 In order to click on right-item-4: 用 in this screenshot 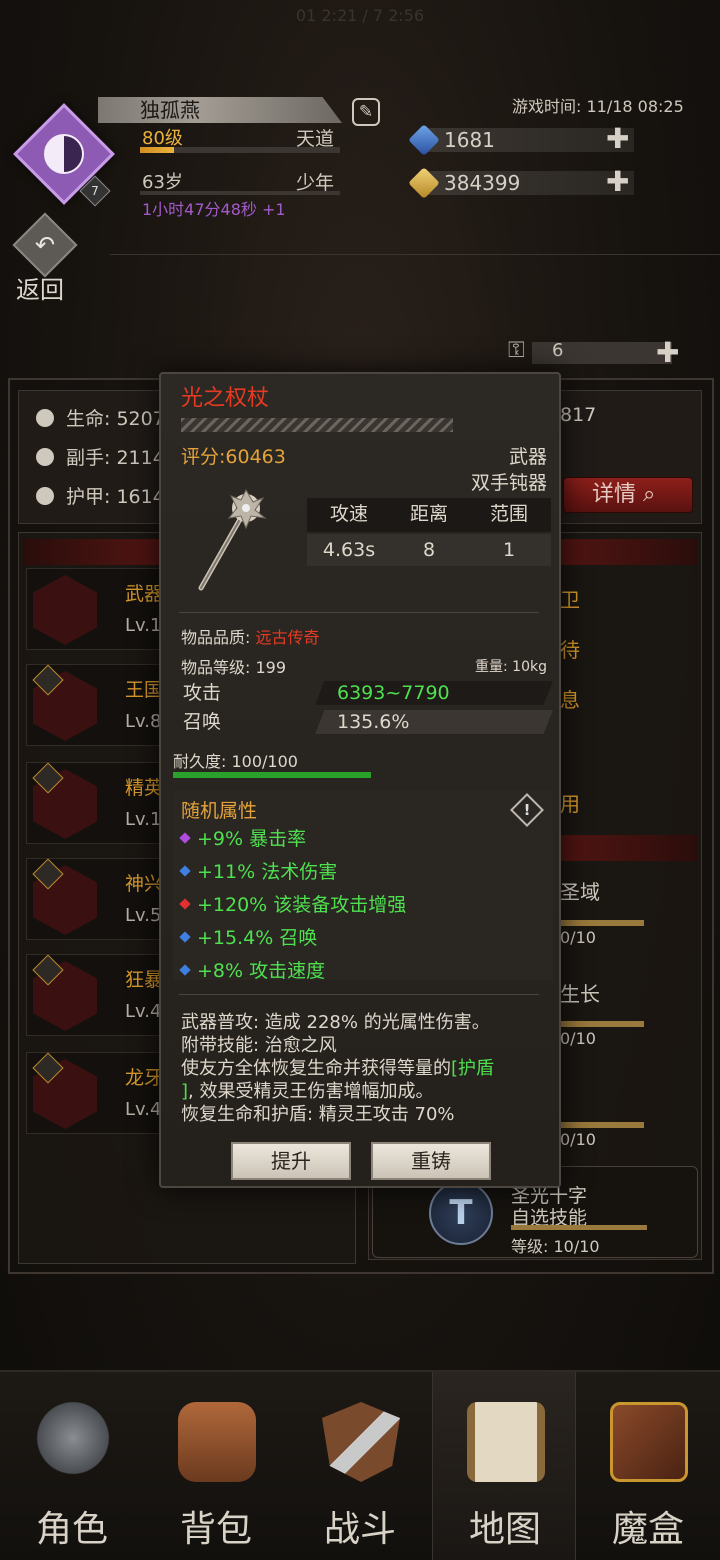, I will do `click(570, 802)`.